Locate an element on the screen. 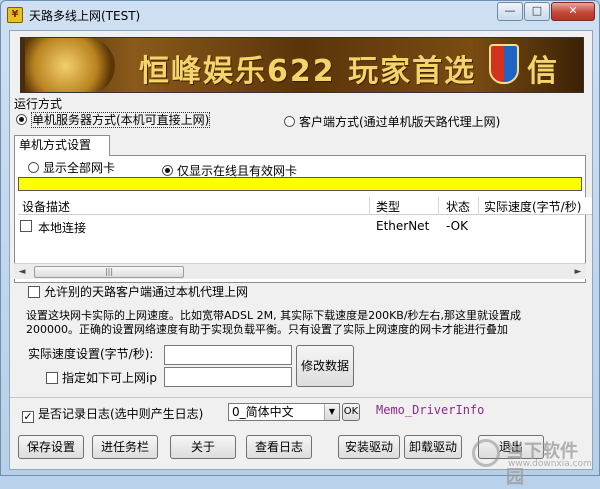 The image size is (600, 489). speed-input is located at coordinates (228, 355).